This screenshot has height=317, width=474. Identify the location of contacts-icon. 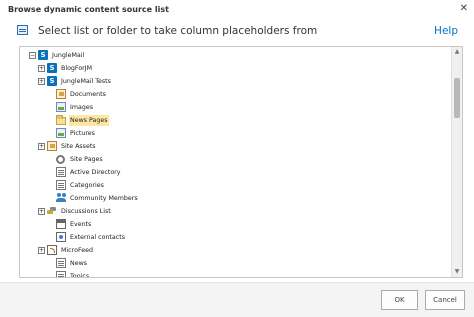
(61, 237).